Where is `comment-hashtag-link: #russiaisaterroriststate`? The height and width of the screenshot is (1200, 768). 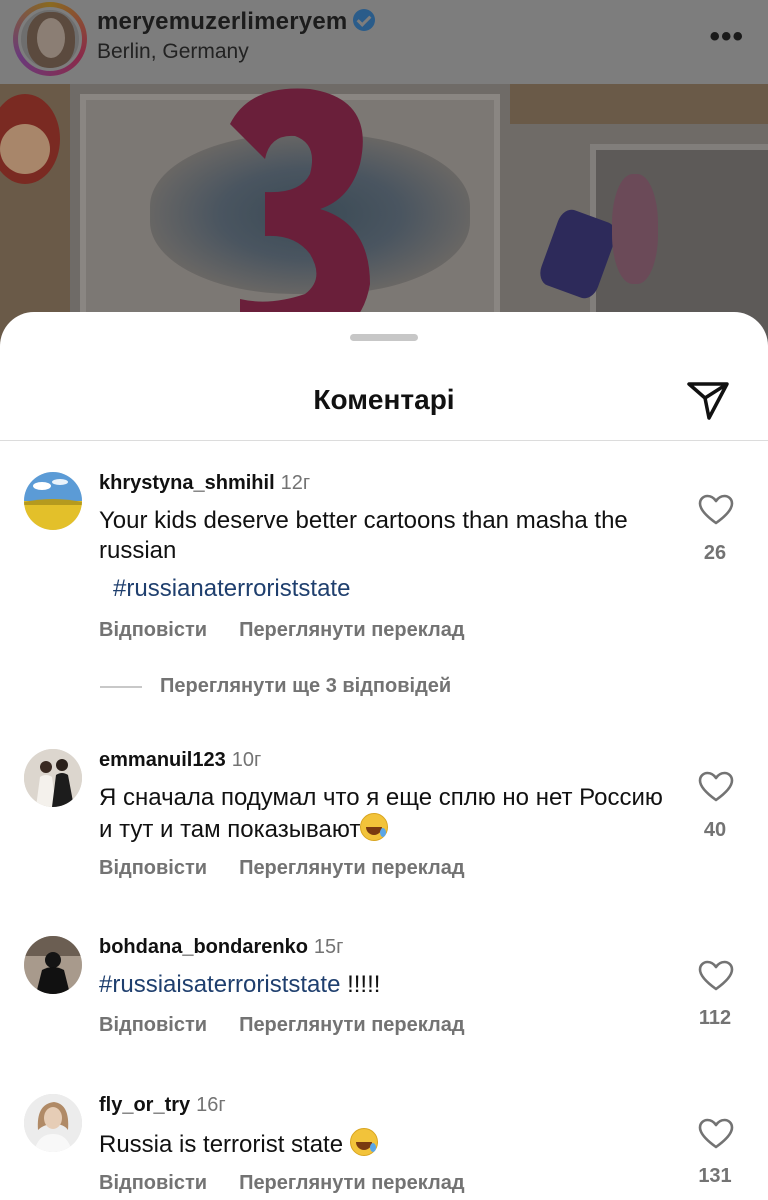 comment-hashtag-link: #russiaisaterroriststate is located at coordinates (219, 984).